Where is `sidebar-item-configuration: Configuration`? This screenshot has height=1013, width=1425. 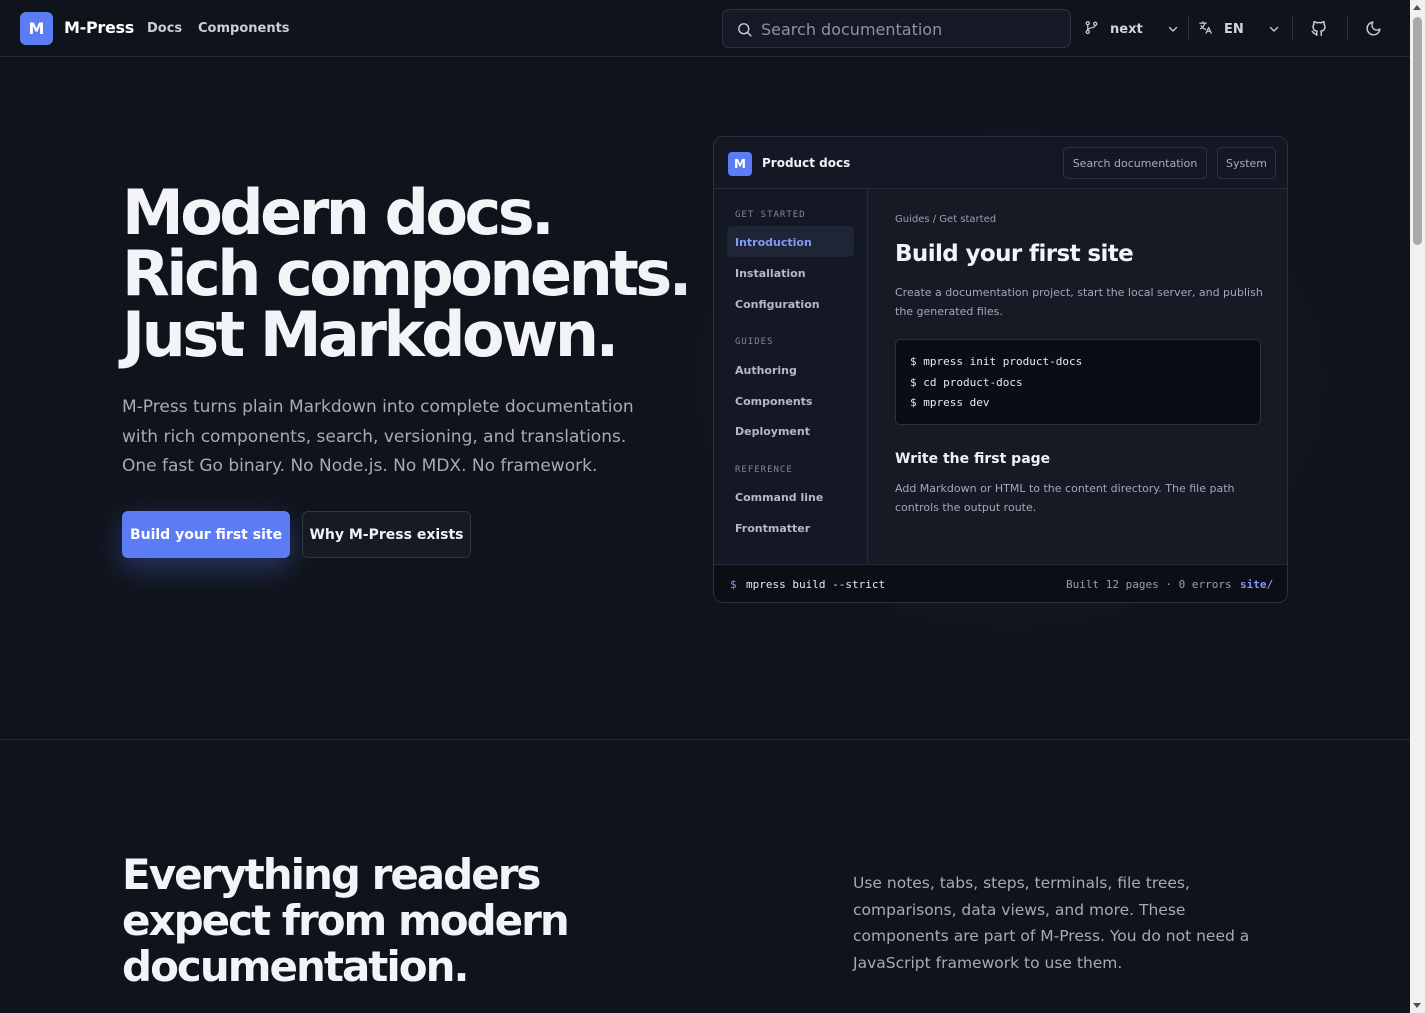
sidebar-item-configuration: Configuration is located at coordinates (777, 304).